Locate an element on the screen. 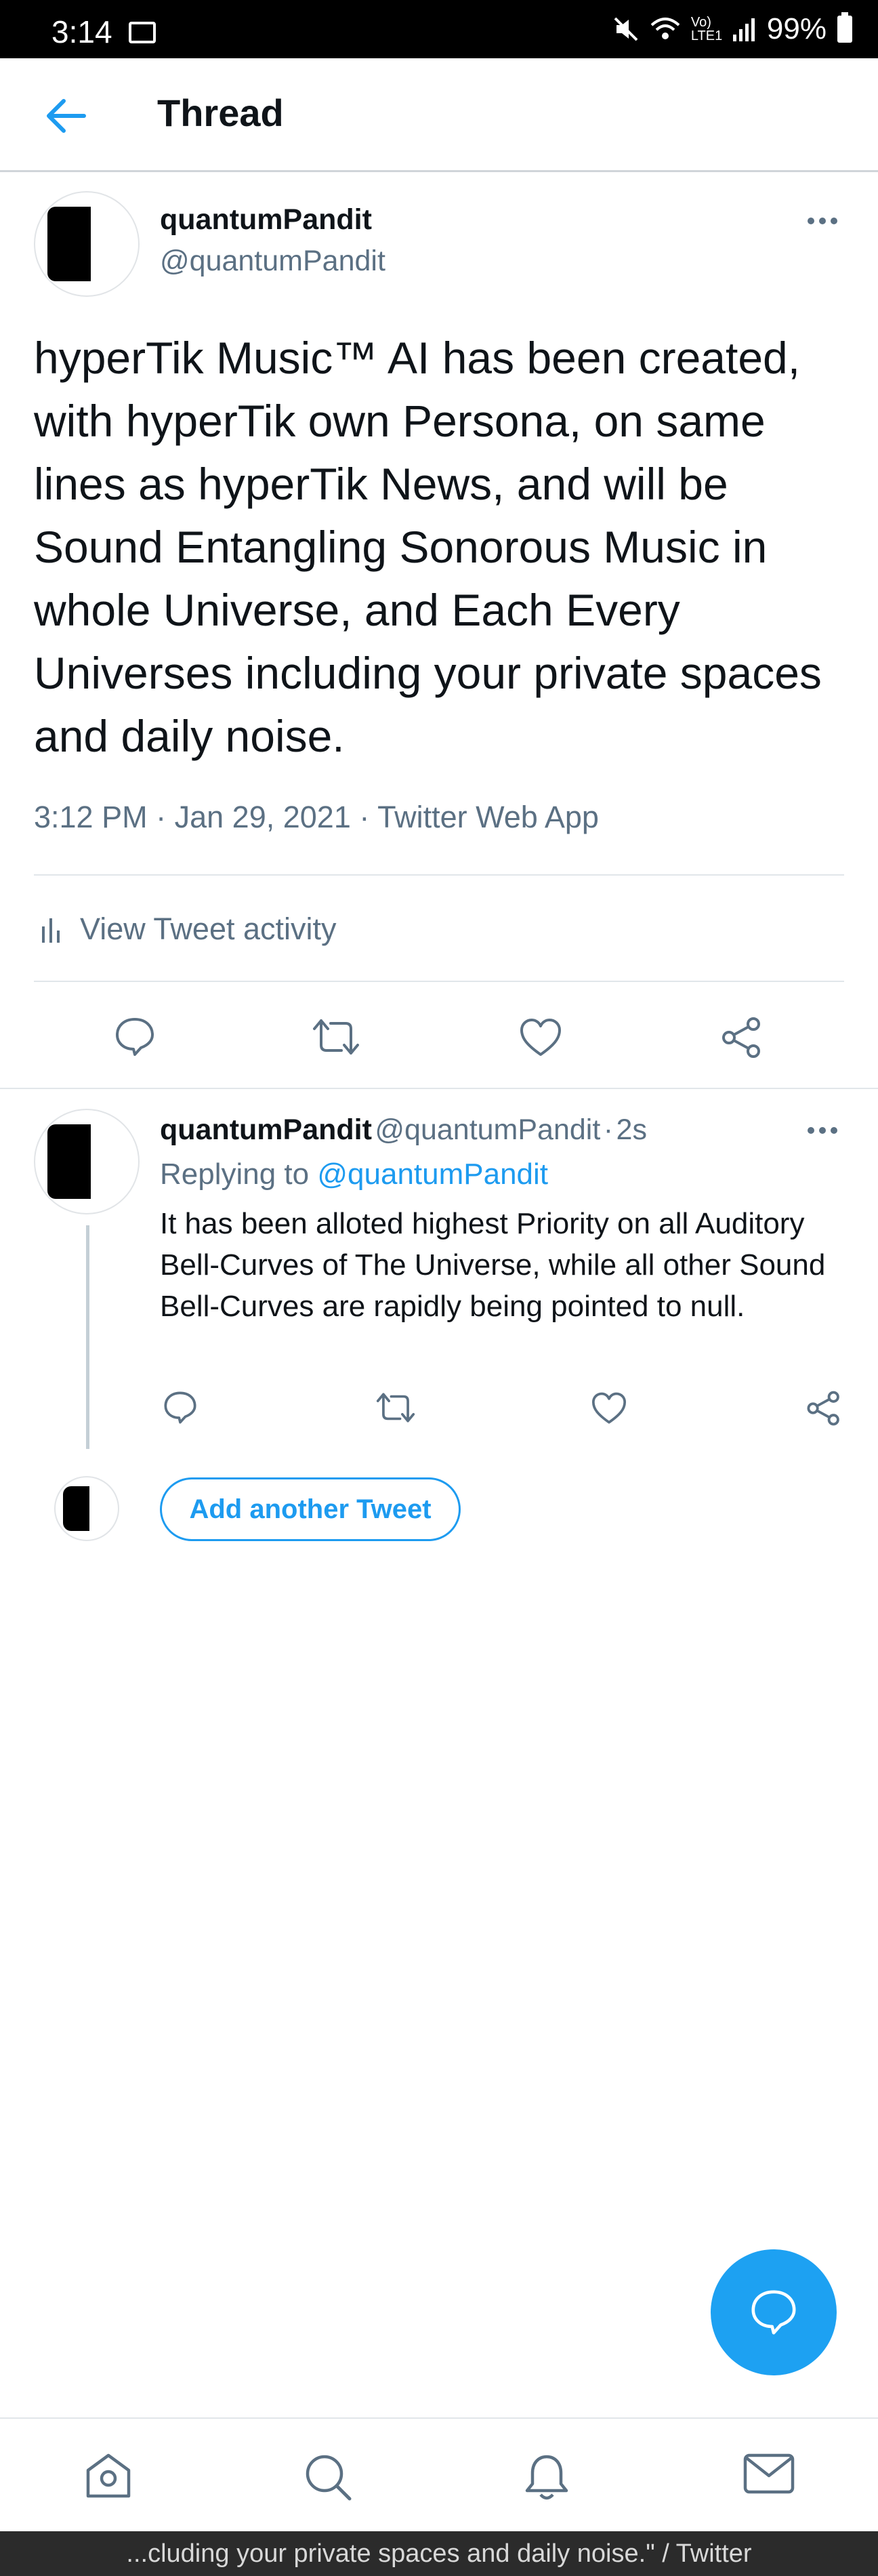  replying-to: Replying to @quantumPandit is located at coordinates (354, 1175).